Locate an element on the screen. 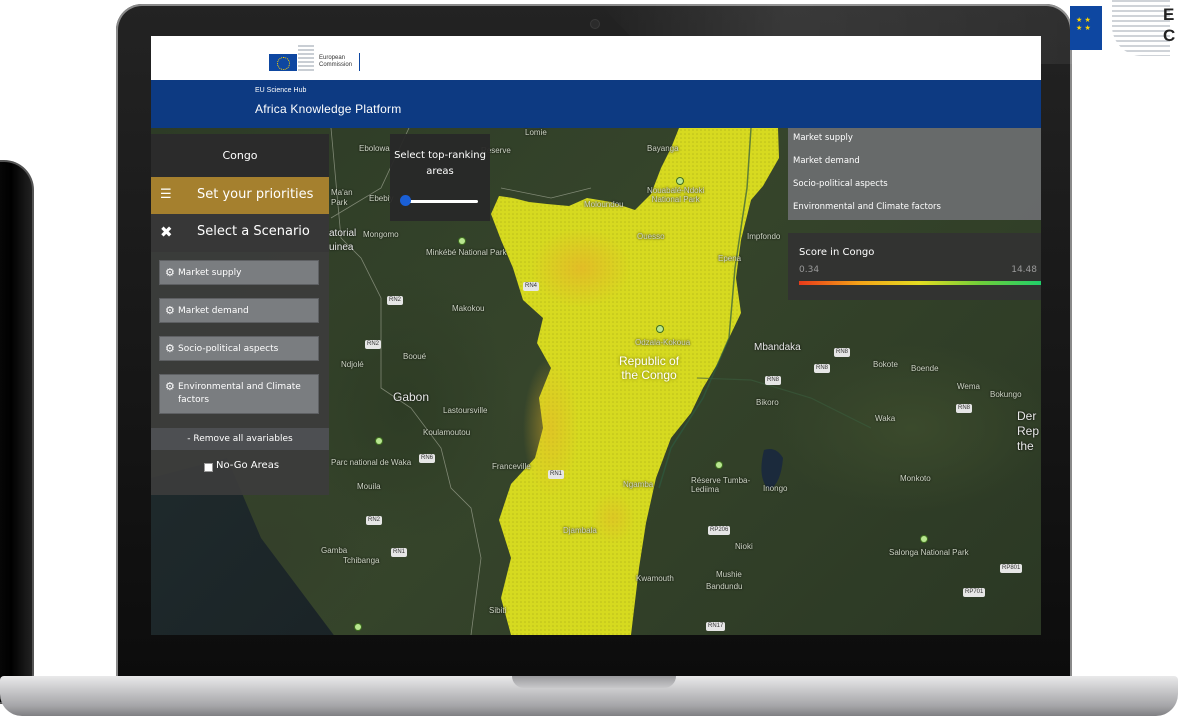 This screenshot has height=721, width=1178. map-label: Impfondo is located at coordinates (764, 236).